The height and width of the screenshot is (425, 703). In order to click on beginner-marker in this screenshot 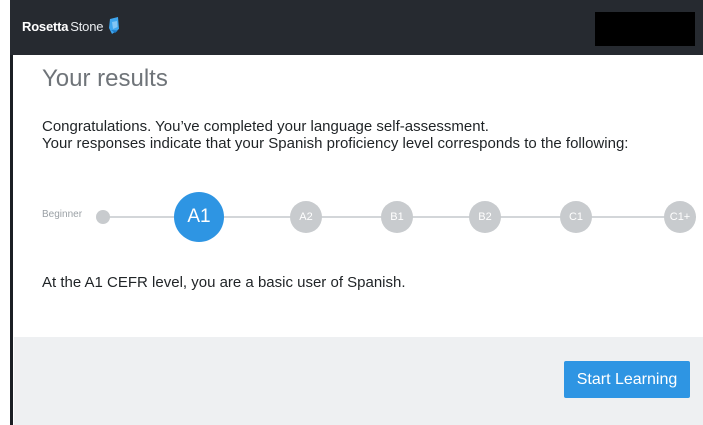, I will do `click(103, 217)`.